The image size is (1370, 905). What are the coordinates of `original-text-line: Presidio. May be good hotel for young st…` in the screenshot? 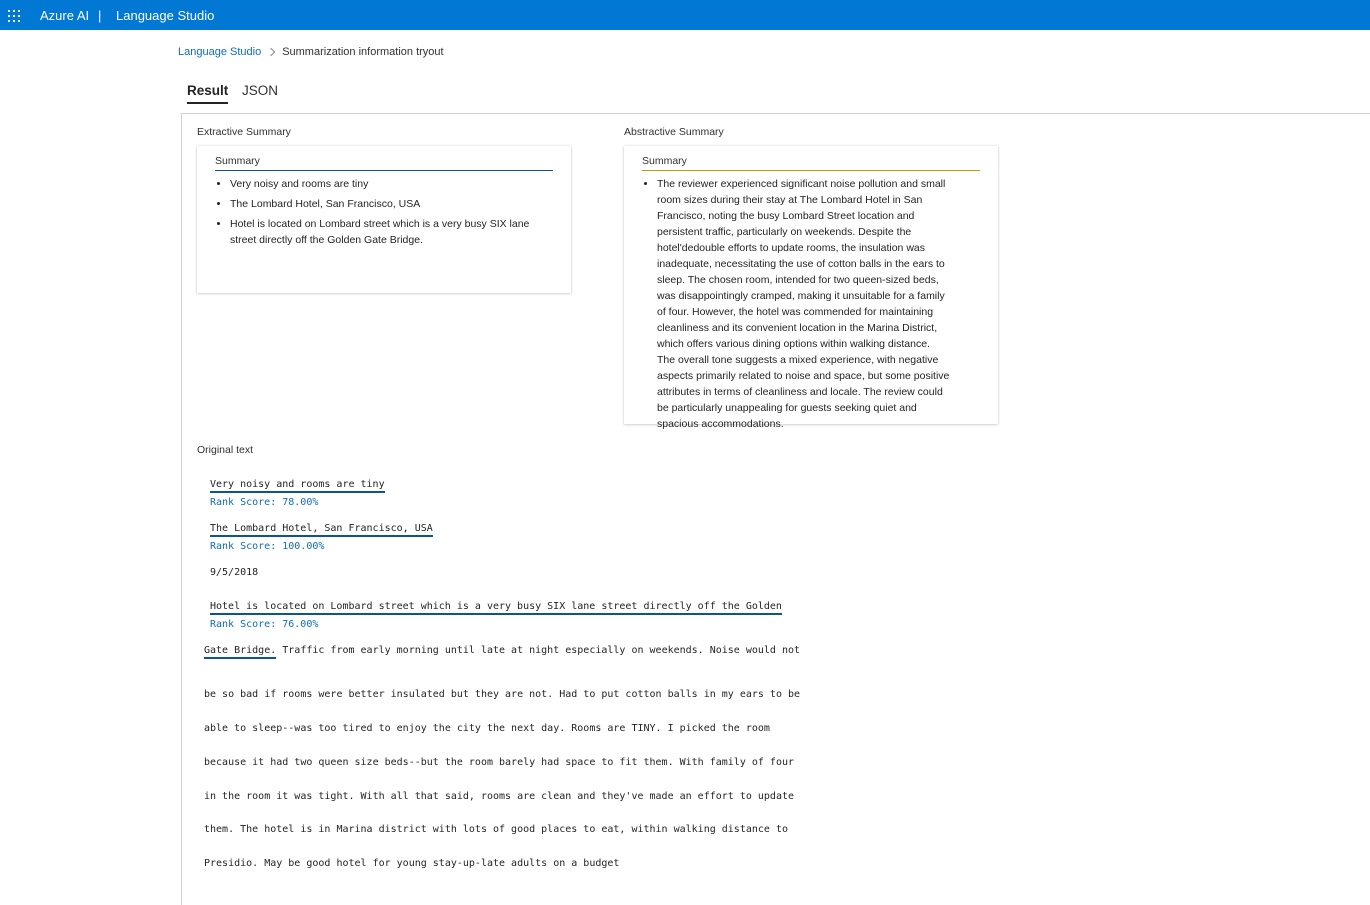 It's located at (412, 863).